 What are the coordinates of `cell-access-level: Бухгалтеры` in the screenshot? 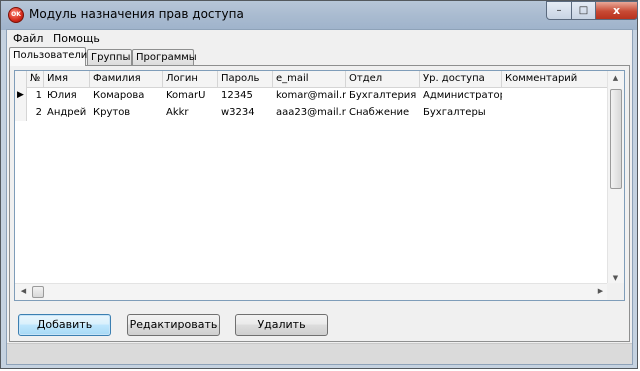 It's located at (461, 112).